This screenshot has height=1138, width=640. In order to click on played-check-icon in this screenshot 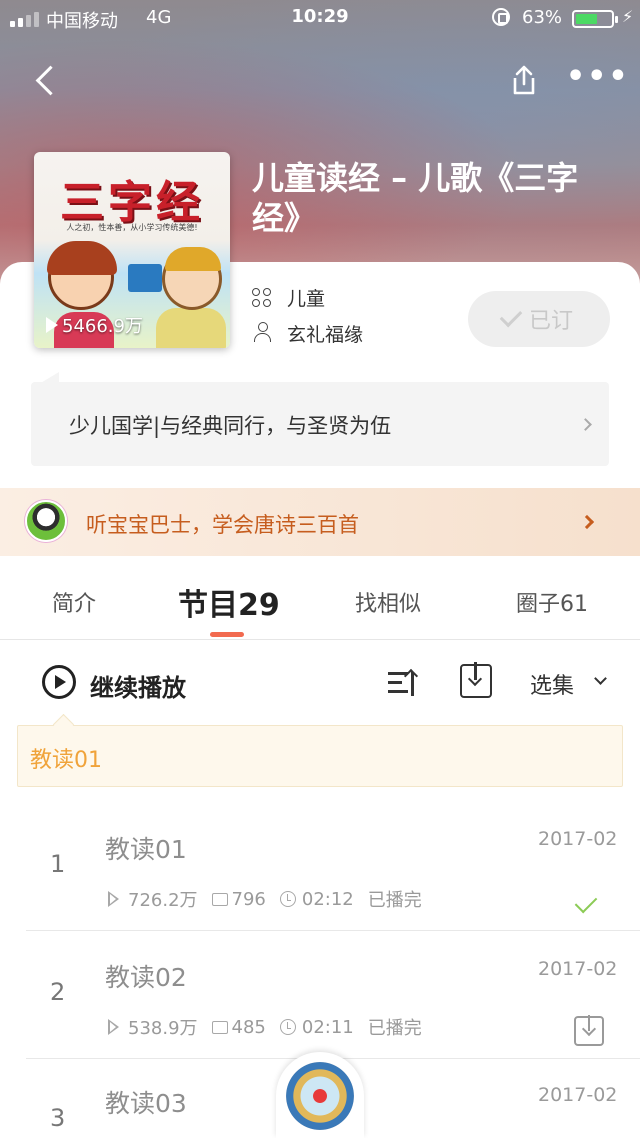, I will do `click(586, 902)`.